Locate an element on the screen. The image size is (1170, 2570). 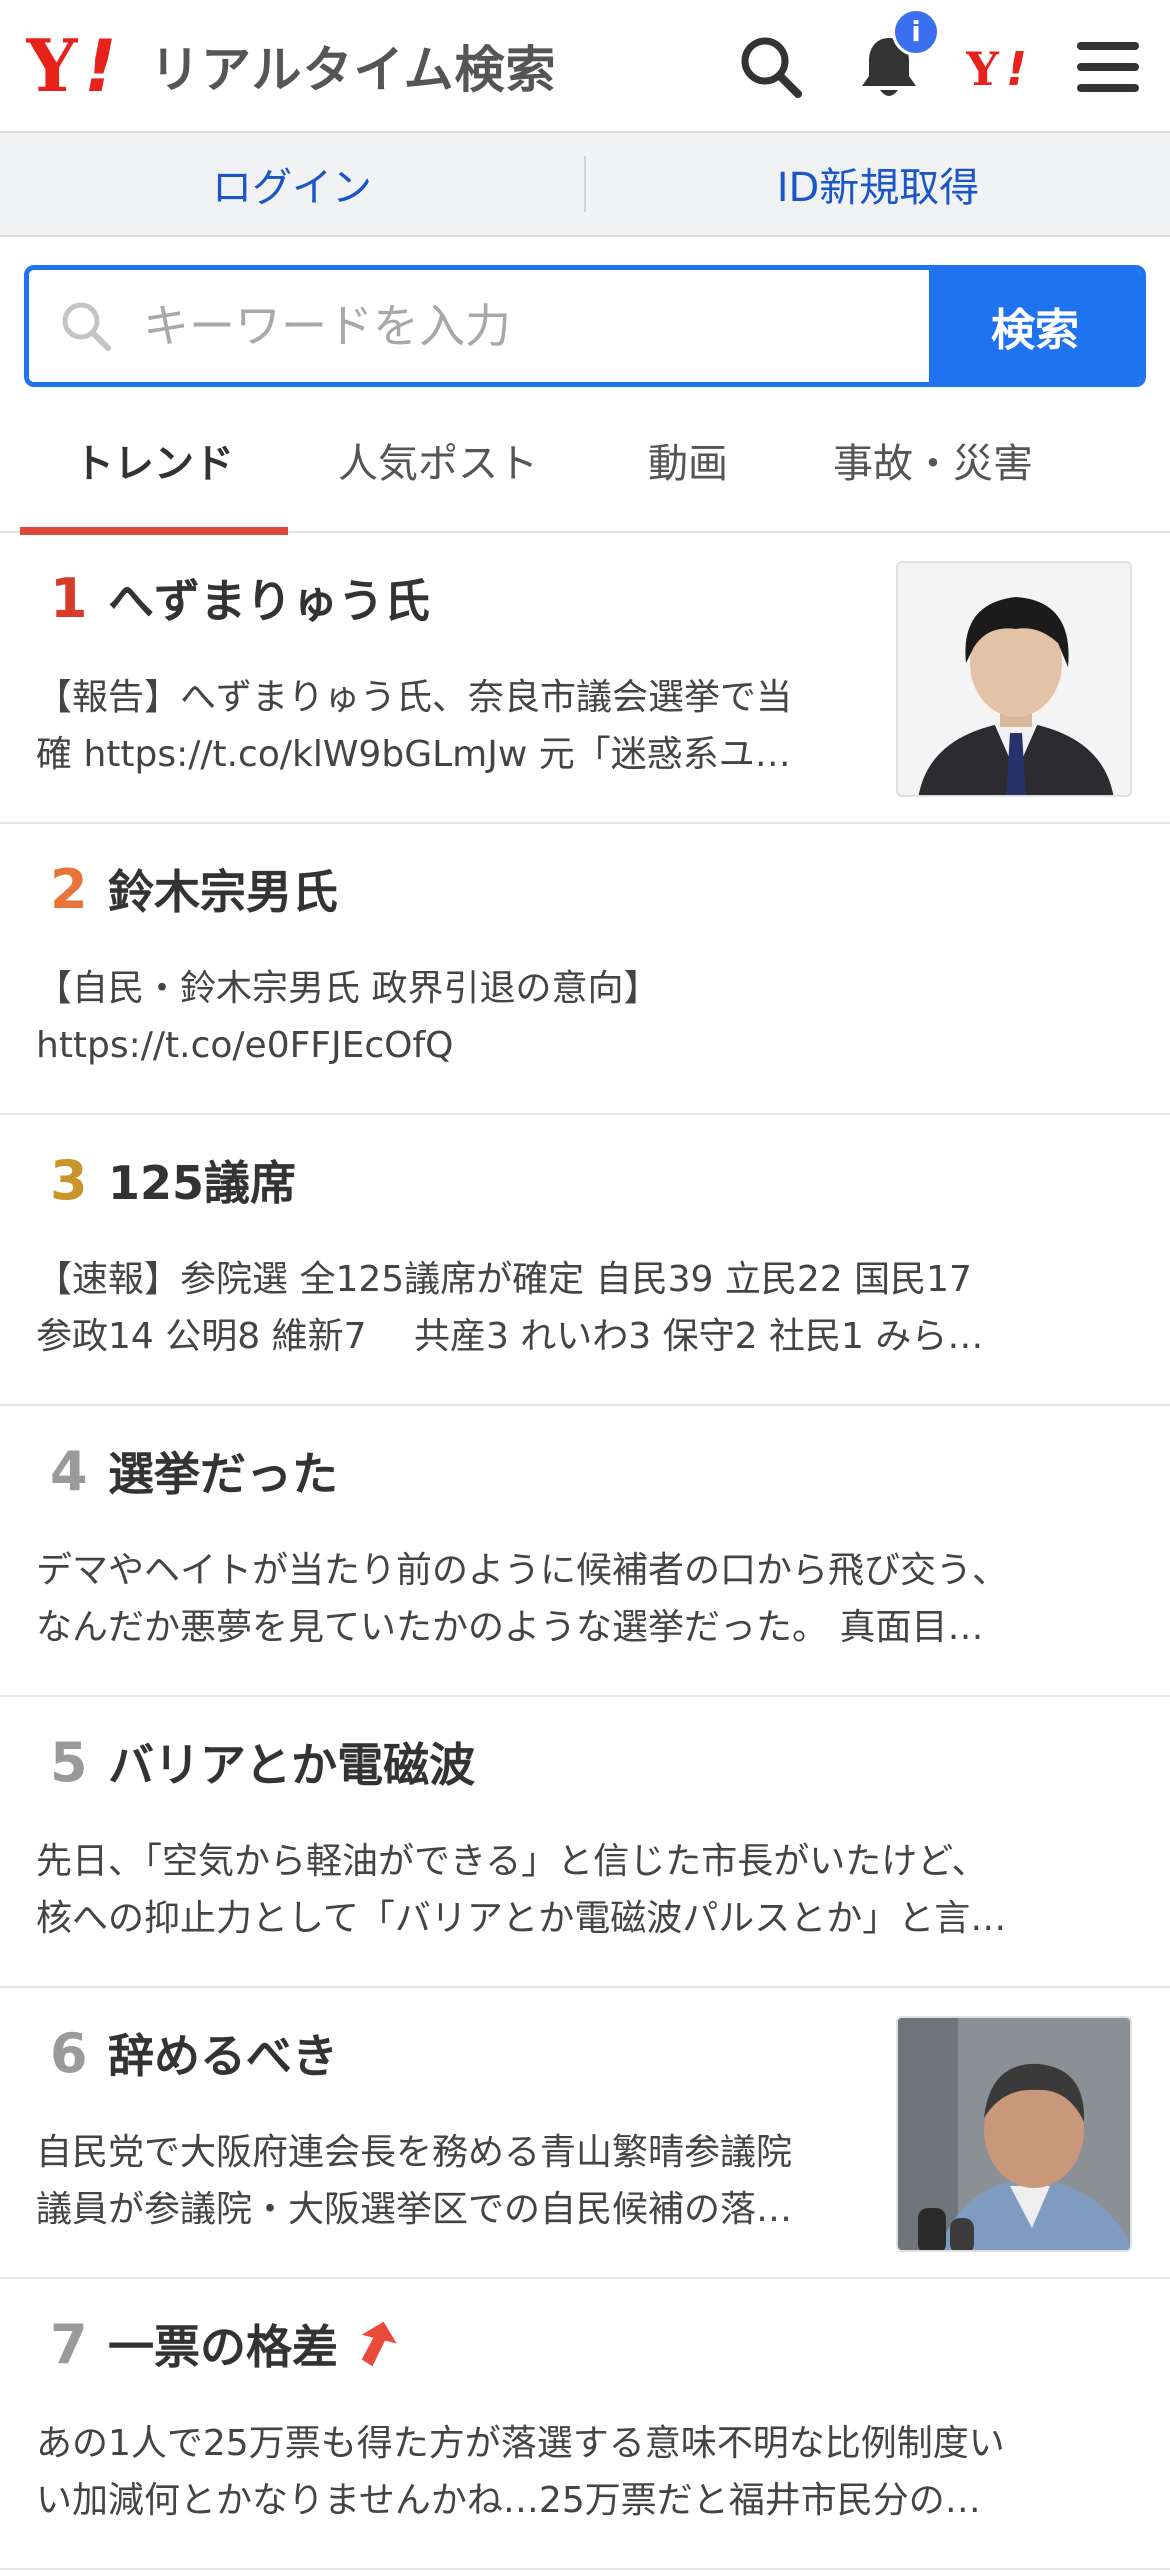
rank-number: 1 is located at coordinates (69, 598).